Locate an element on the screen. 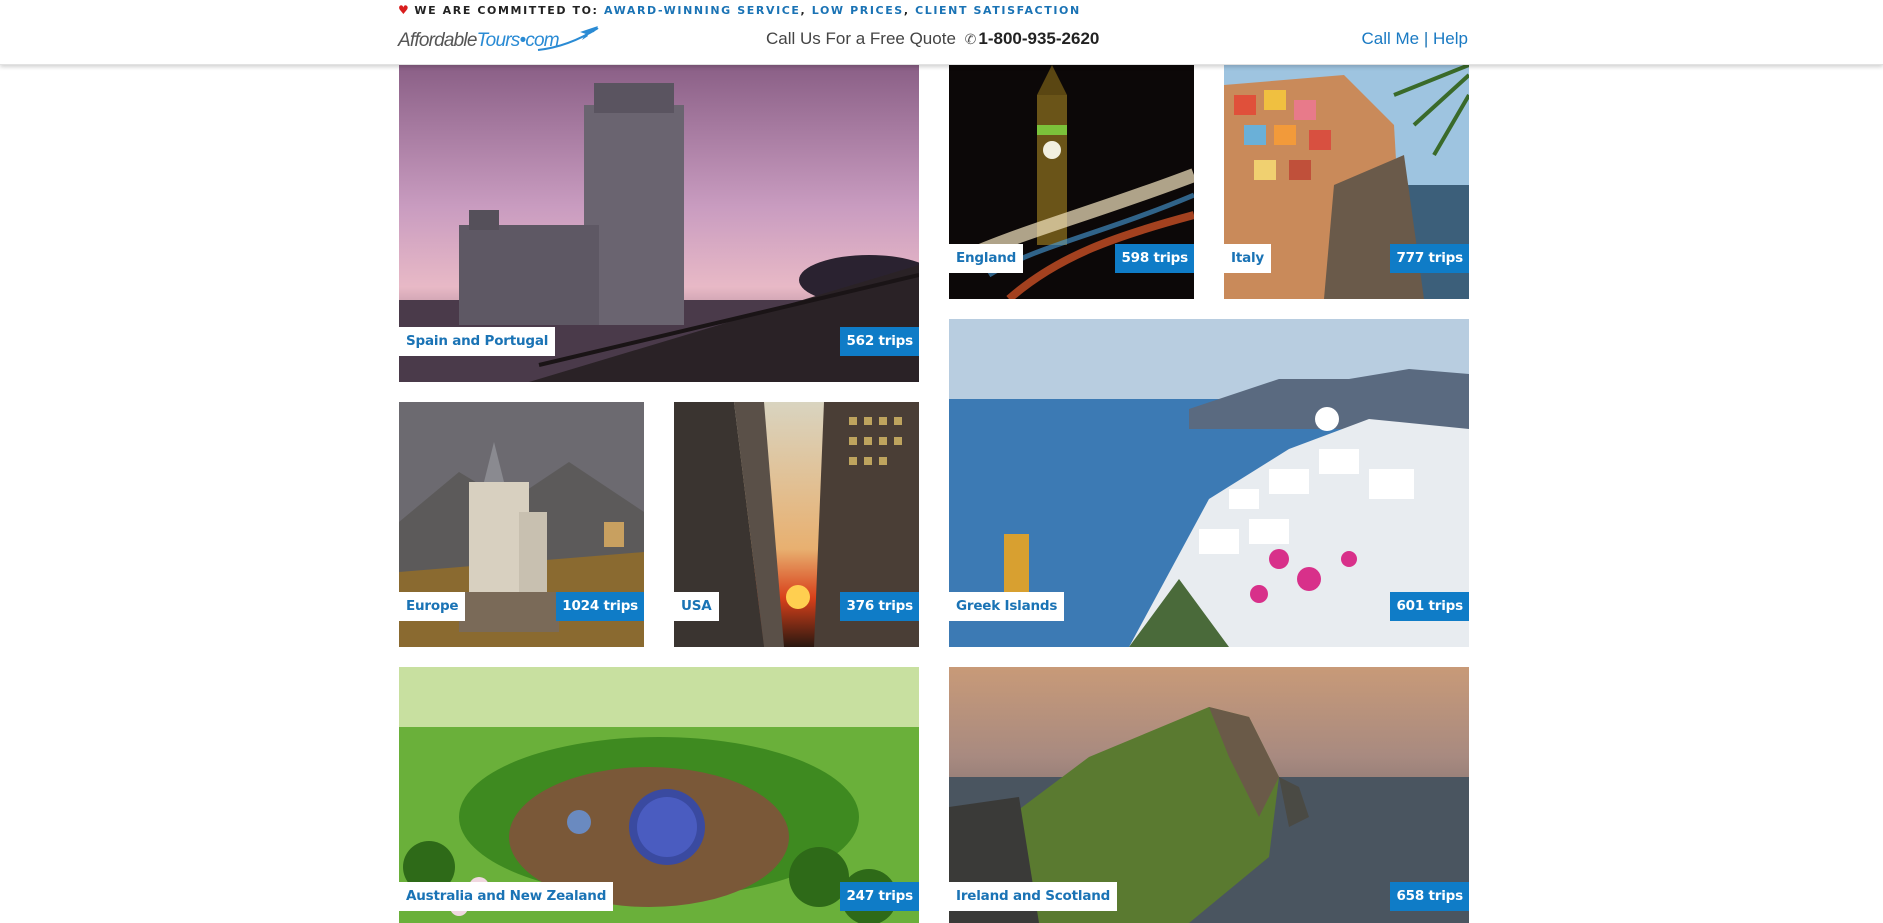  header-links: Call Me | Help is located at coordinates (1415, 39).